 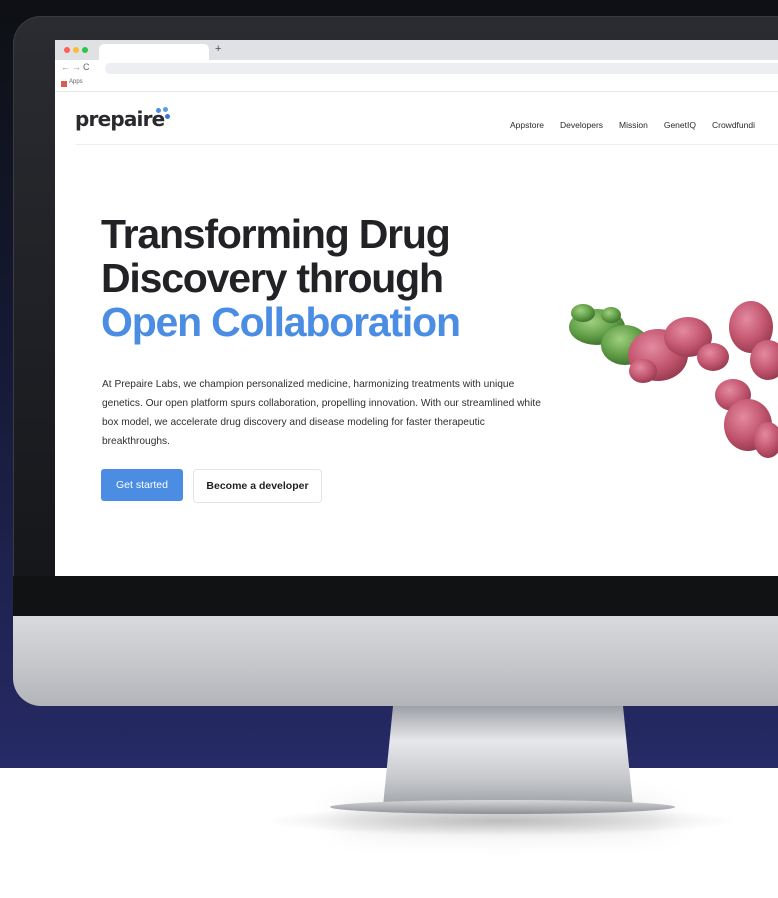 What do you see at coordinates (65, 67) in the screenshot?
I see `back-arrow-icon: ←` at bounding box center [65, 67].